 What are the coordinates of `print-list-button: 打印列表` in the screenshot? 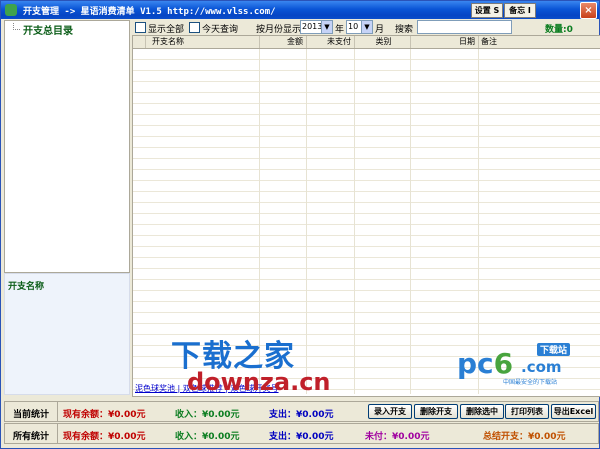 It's located at (527, 411).